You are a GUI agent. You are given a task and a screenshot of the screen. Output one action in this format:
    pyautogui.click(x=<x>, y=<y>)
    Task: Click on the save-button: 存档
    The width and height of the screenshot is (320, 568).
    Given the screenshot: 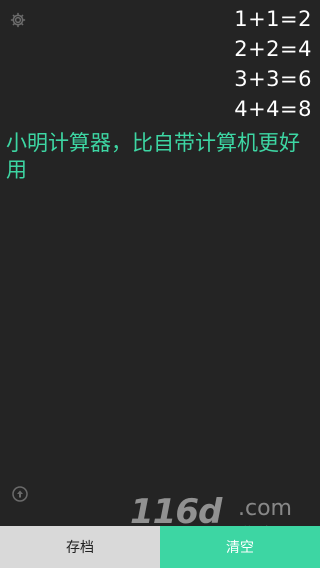 What is the action you would take?
    pyautogui.click(x=80, y=547)
    